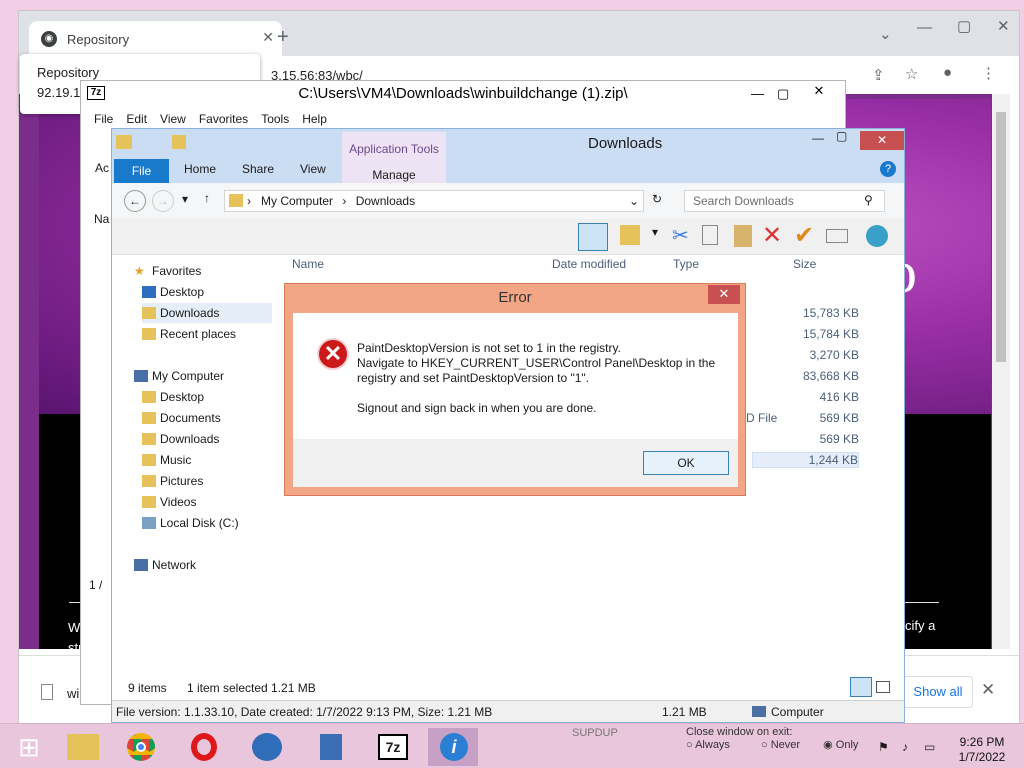 This screenshot has height=768, width=1024. Describe the element at coordinates (268, 37) in the screenshot. I see `close-tab-icon: ✕` at that location.